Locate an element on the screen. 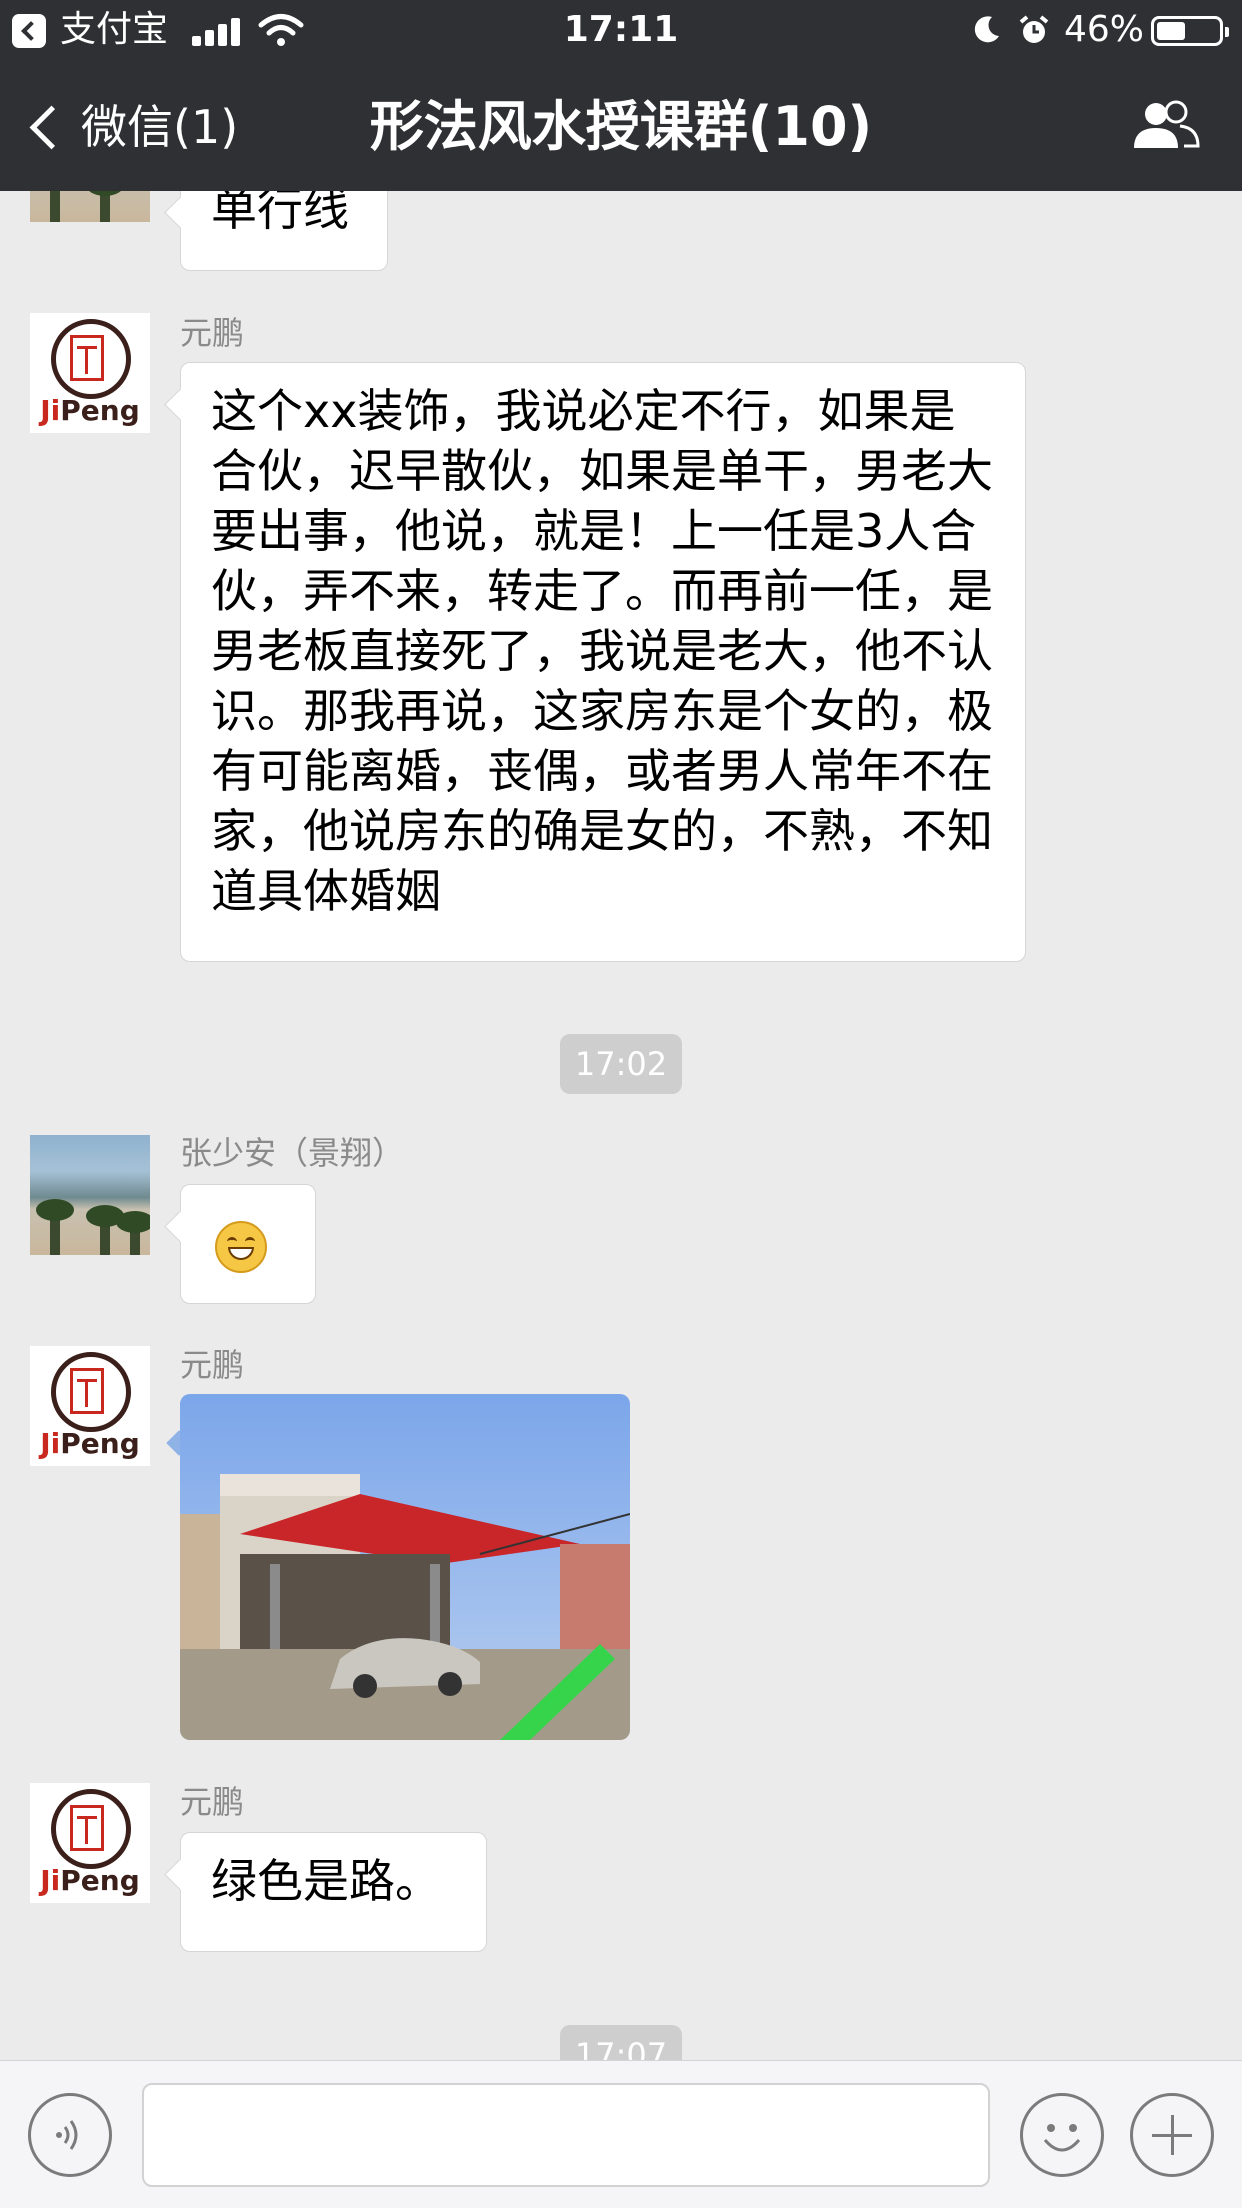 This screenshot has height=2208, width=1242. battery-percent: 46% is located at coordinates (1104, 29).